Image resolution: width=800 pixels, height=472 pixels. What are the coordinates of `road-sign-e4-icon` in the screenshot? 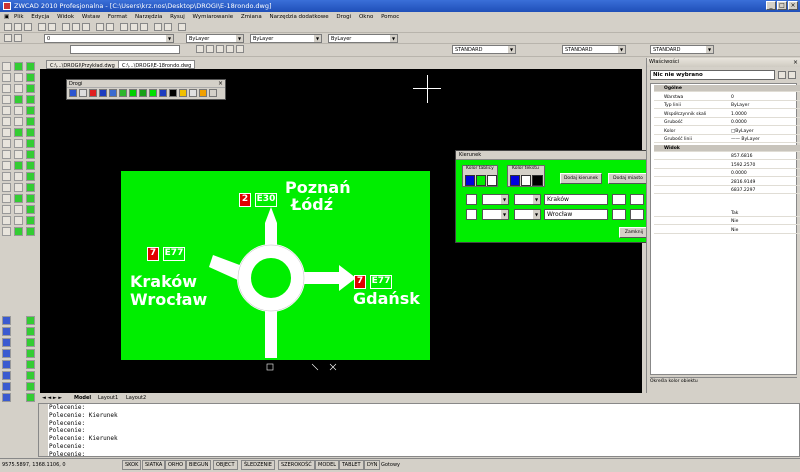 It's located at (103, 93).